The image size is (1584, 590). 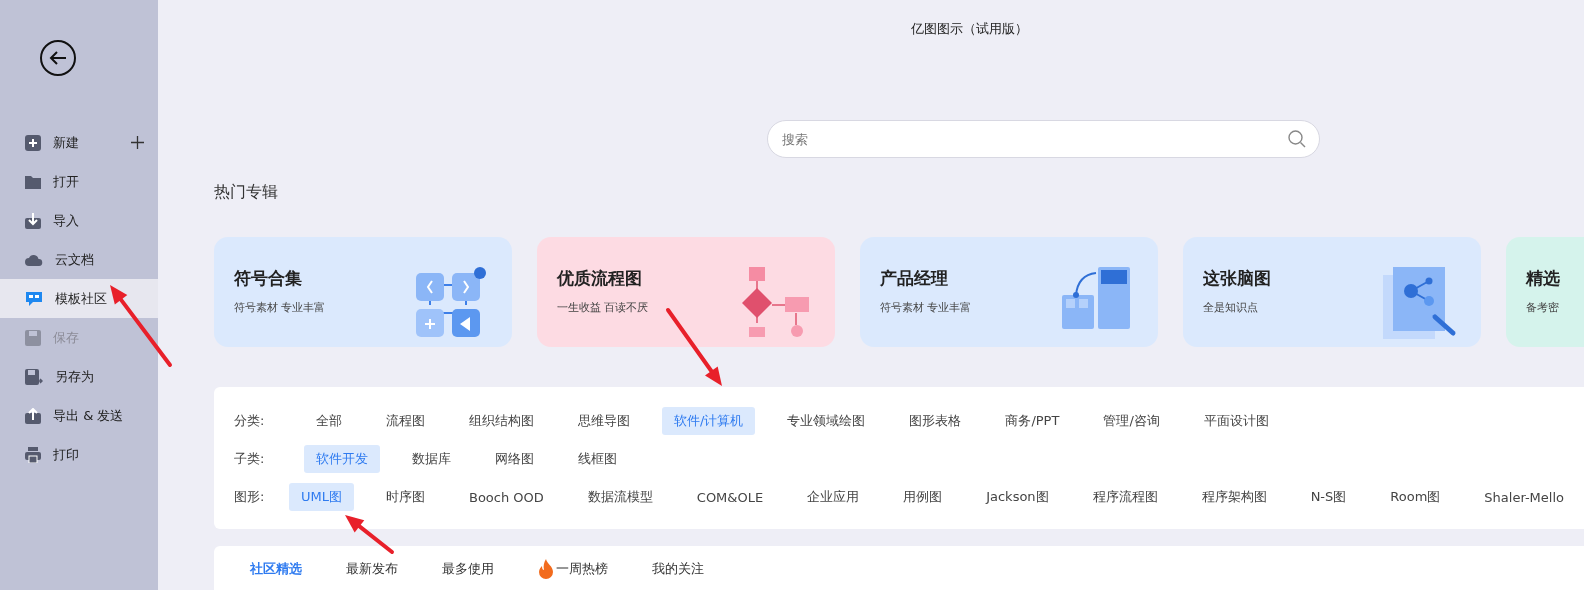 I want to click on filter-option: 平面设计图, so click(x=1236, y=421).